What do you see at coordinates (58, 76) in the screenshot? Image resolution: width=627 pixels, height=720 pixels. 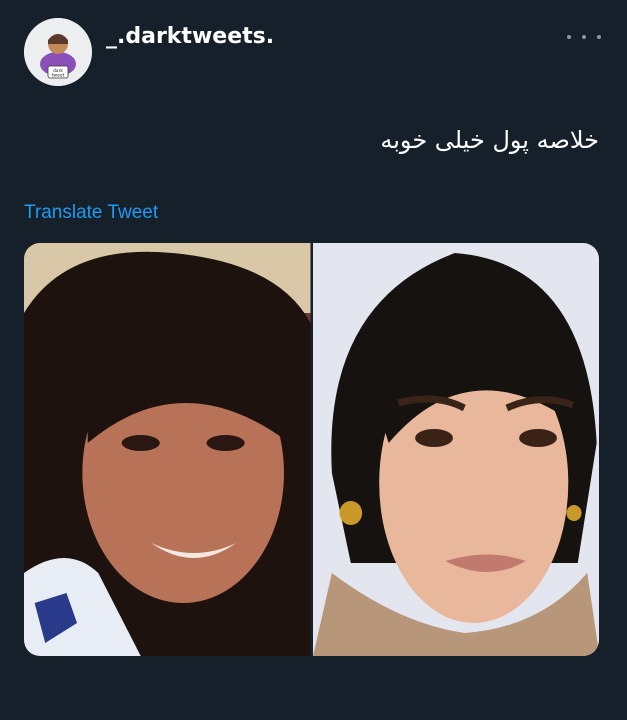 I see `avatar-label-line2: tweet` at bounding box center [58, 76].